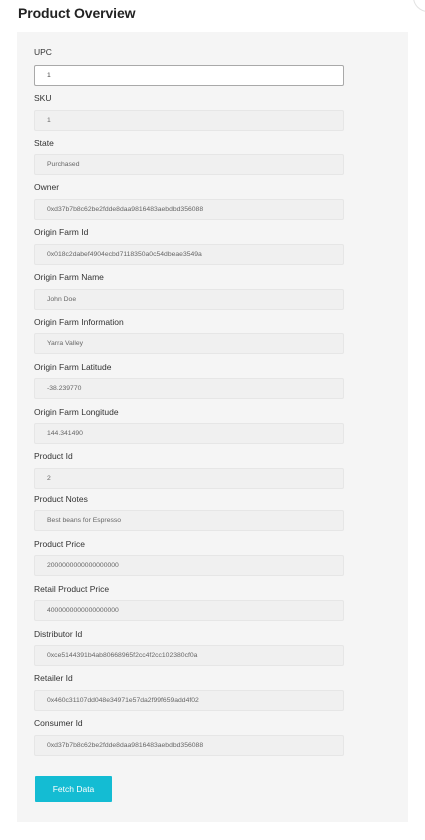  I want to click on upc-label: UPC, so click(43, 52).